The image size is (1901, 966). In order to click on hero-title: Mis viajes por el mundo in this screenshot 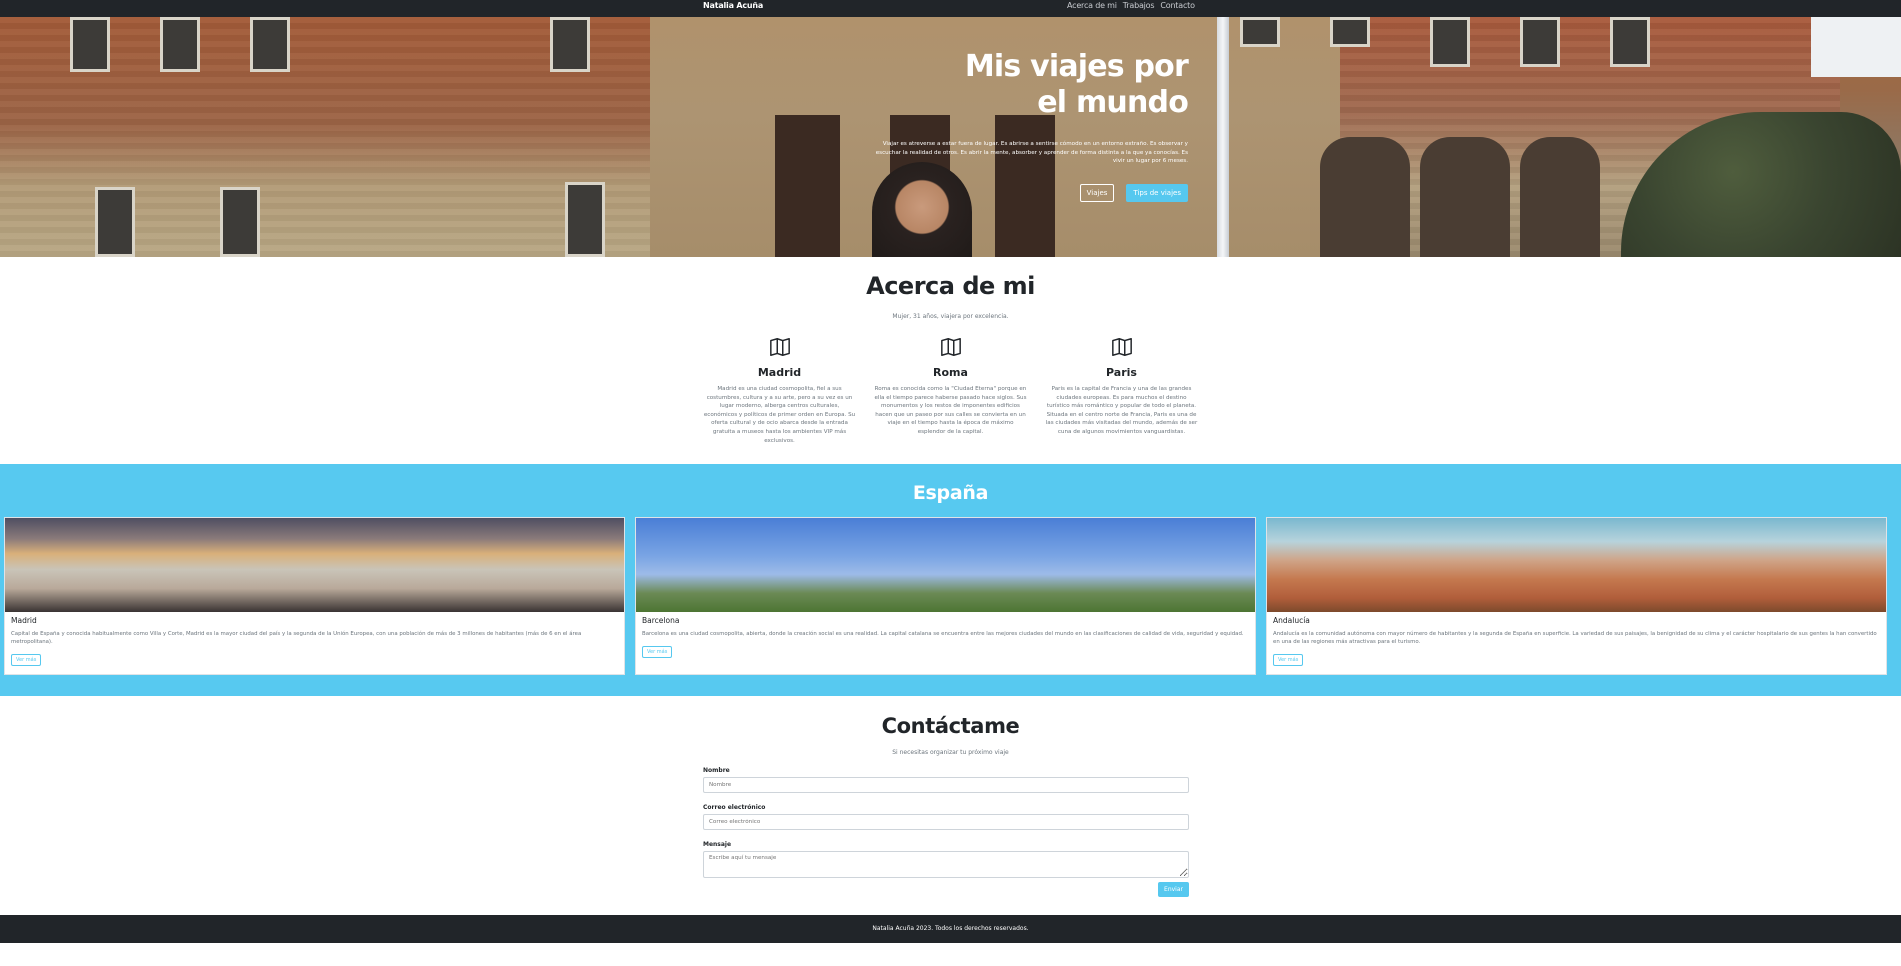, I will do `click(1076, 84)`.